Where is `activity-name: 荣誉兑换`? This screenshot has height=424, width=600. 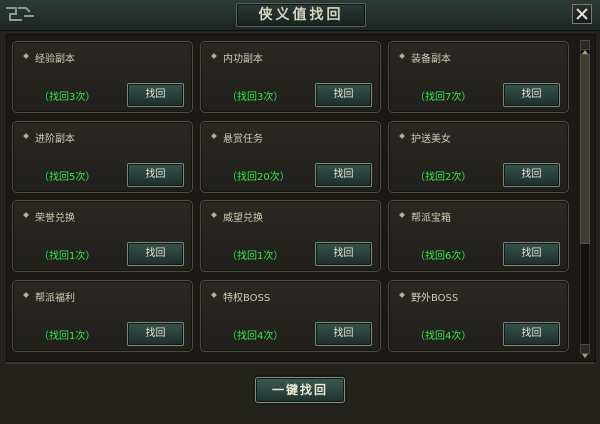
activity-name: 荣誉兑换 is located at coordinates (55, 218).